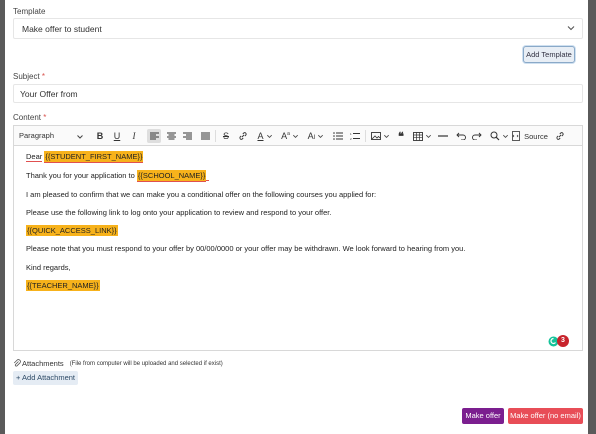 This screenshot has height=434, width=596. Describe the element at coordinates (483, 416) in the screenshot. I see `make-offer-button: Make offer` at that location.